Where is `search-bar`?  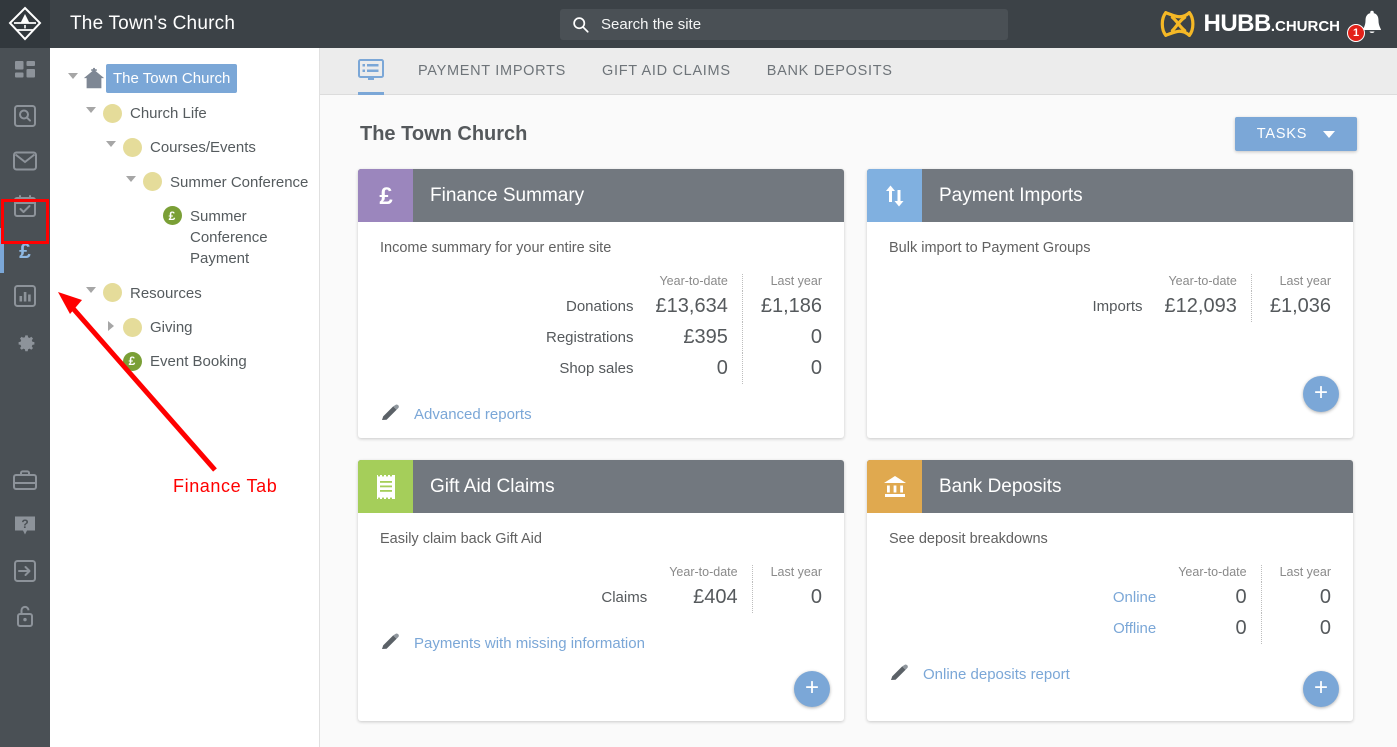
search-bar is located at coordinates (784, 24).